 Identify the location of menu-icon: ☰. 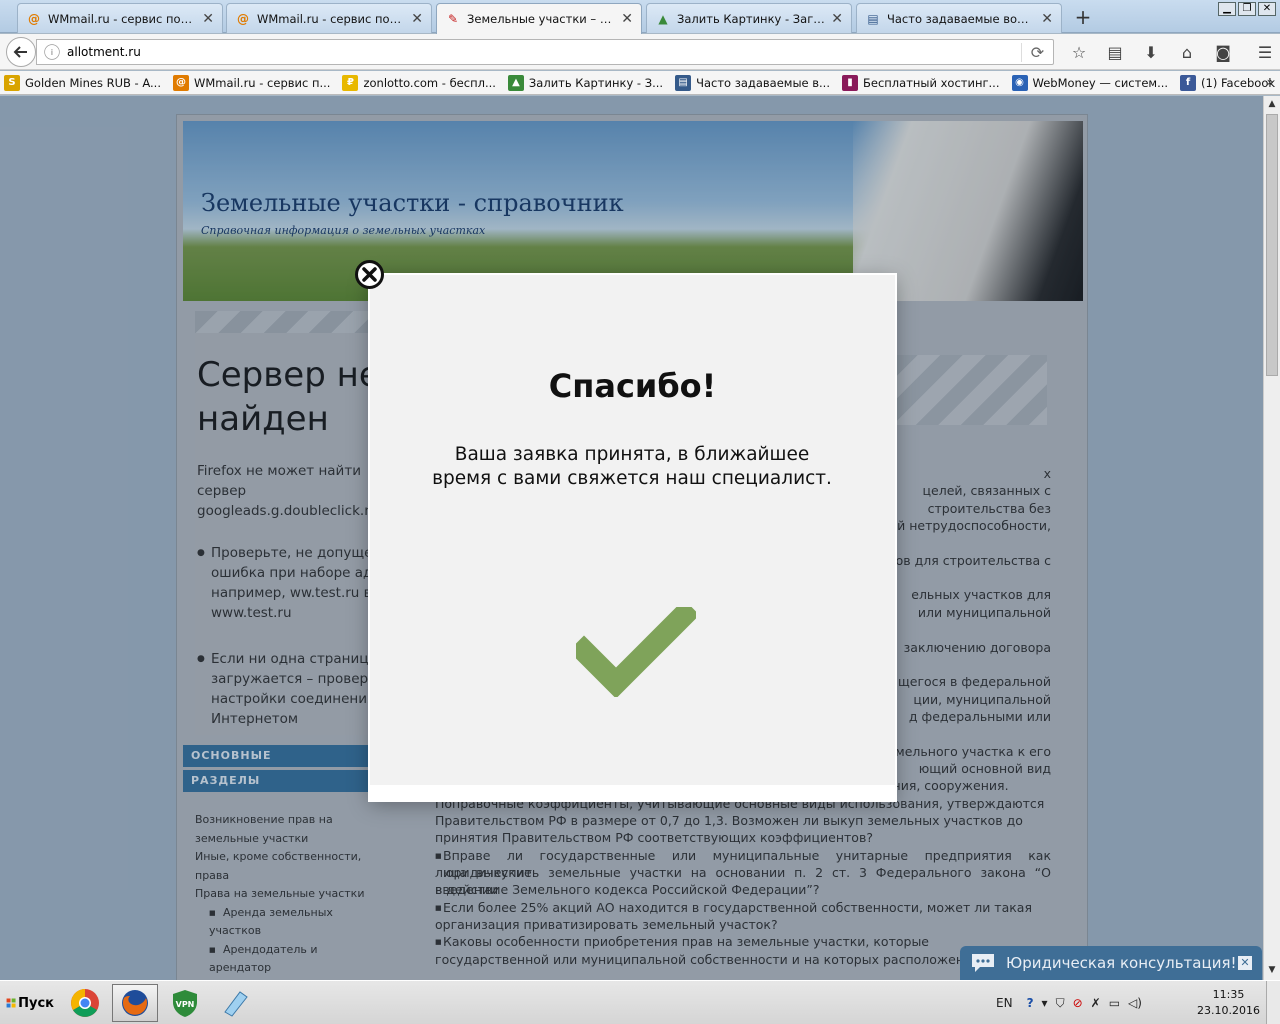
(1264, 52).